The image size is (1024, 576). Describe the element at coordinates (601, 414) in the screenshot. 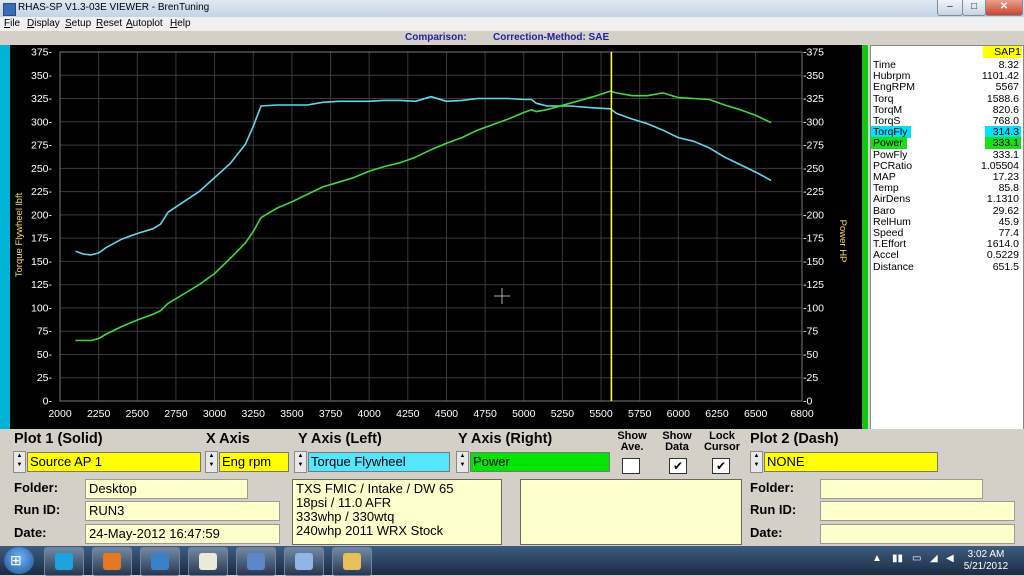

I see `x-tick-label: 5500` at that location.